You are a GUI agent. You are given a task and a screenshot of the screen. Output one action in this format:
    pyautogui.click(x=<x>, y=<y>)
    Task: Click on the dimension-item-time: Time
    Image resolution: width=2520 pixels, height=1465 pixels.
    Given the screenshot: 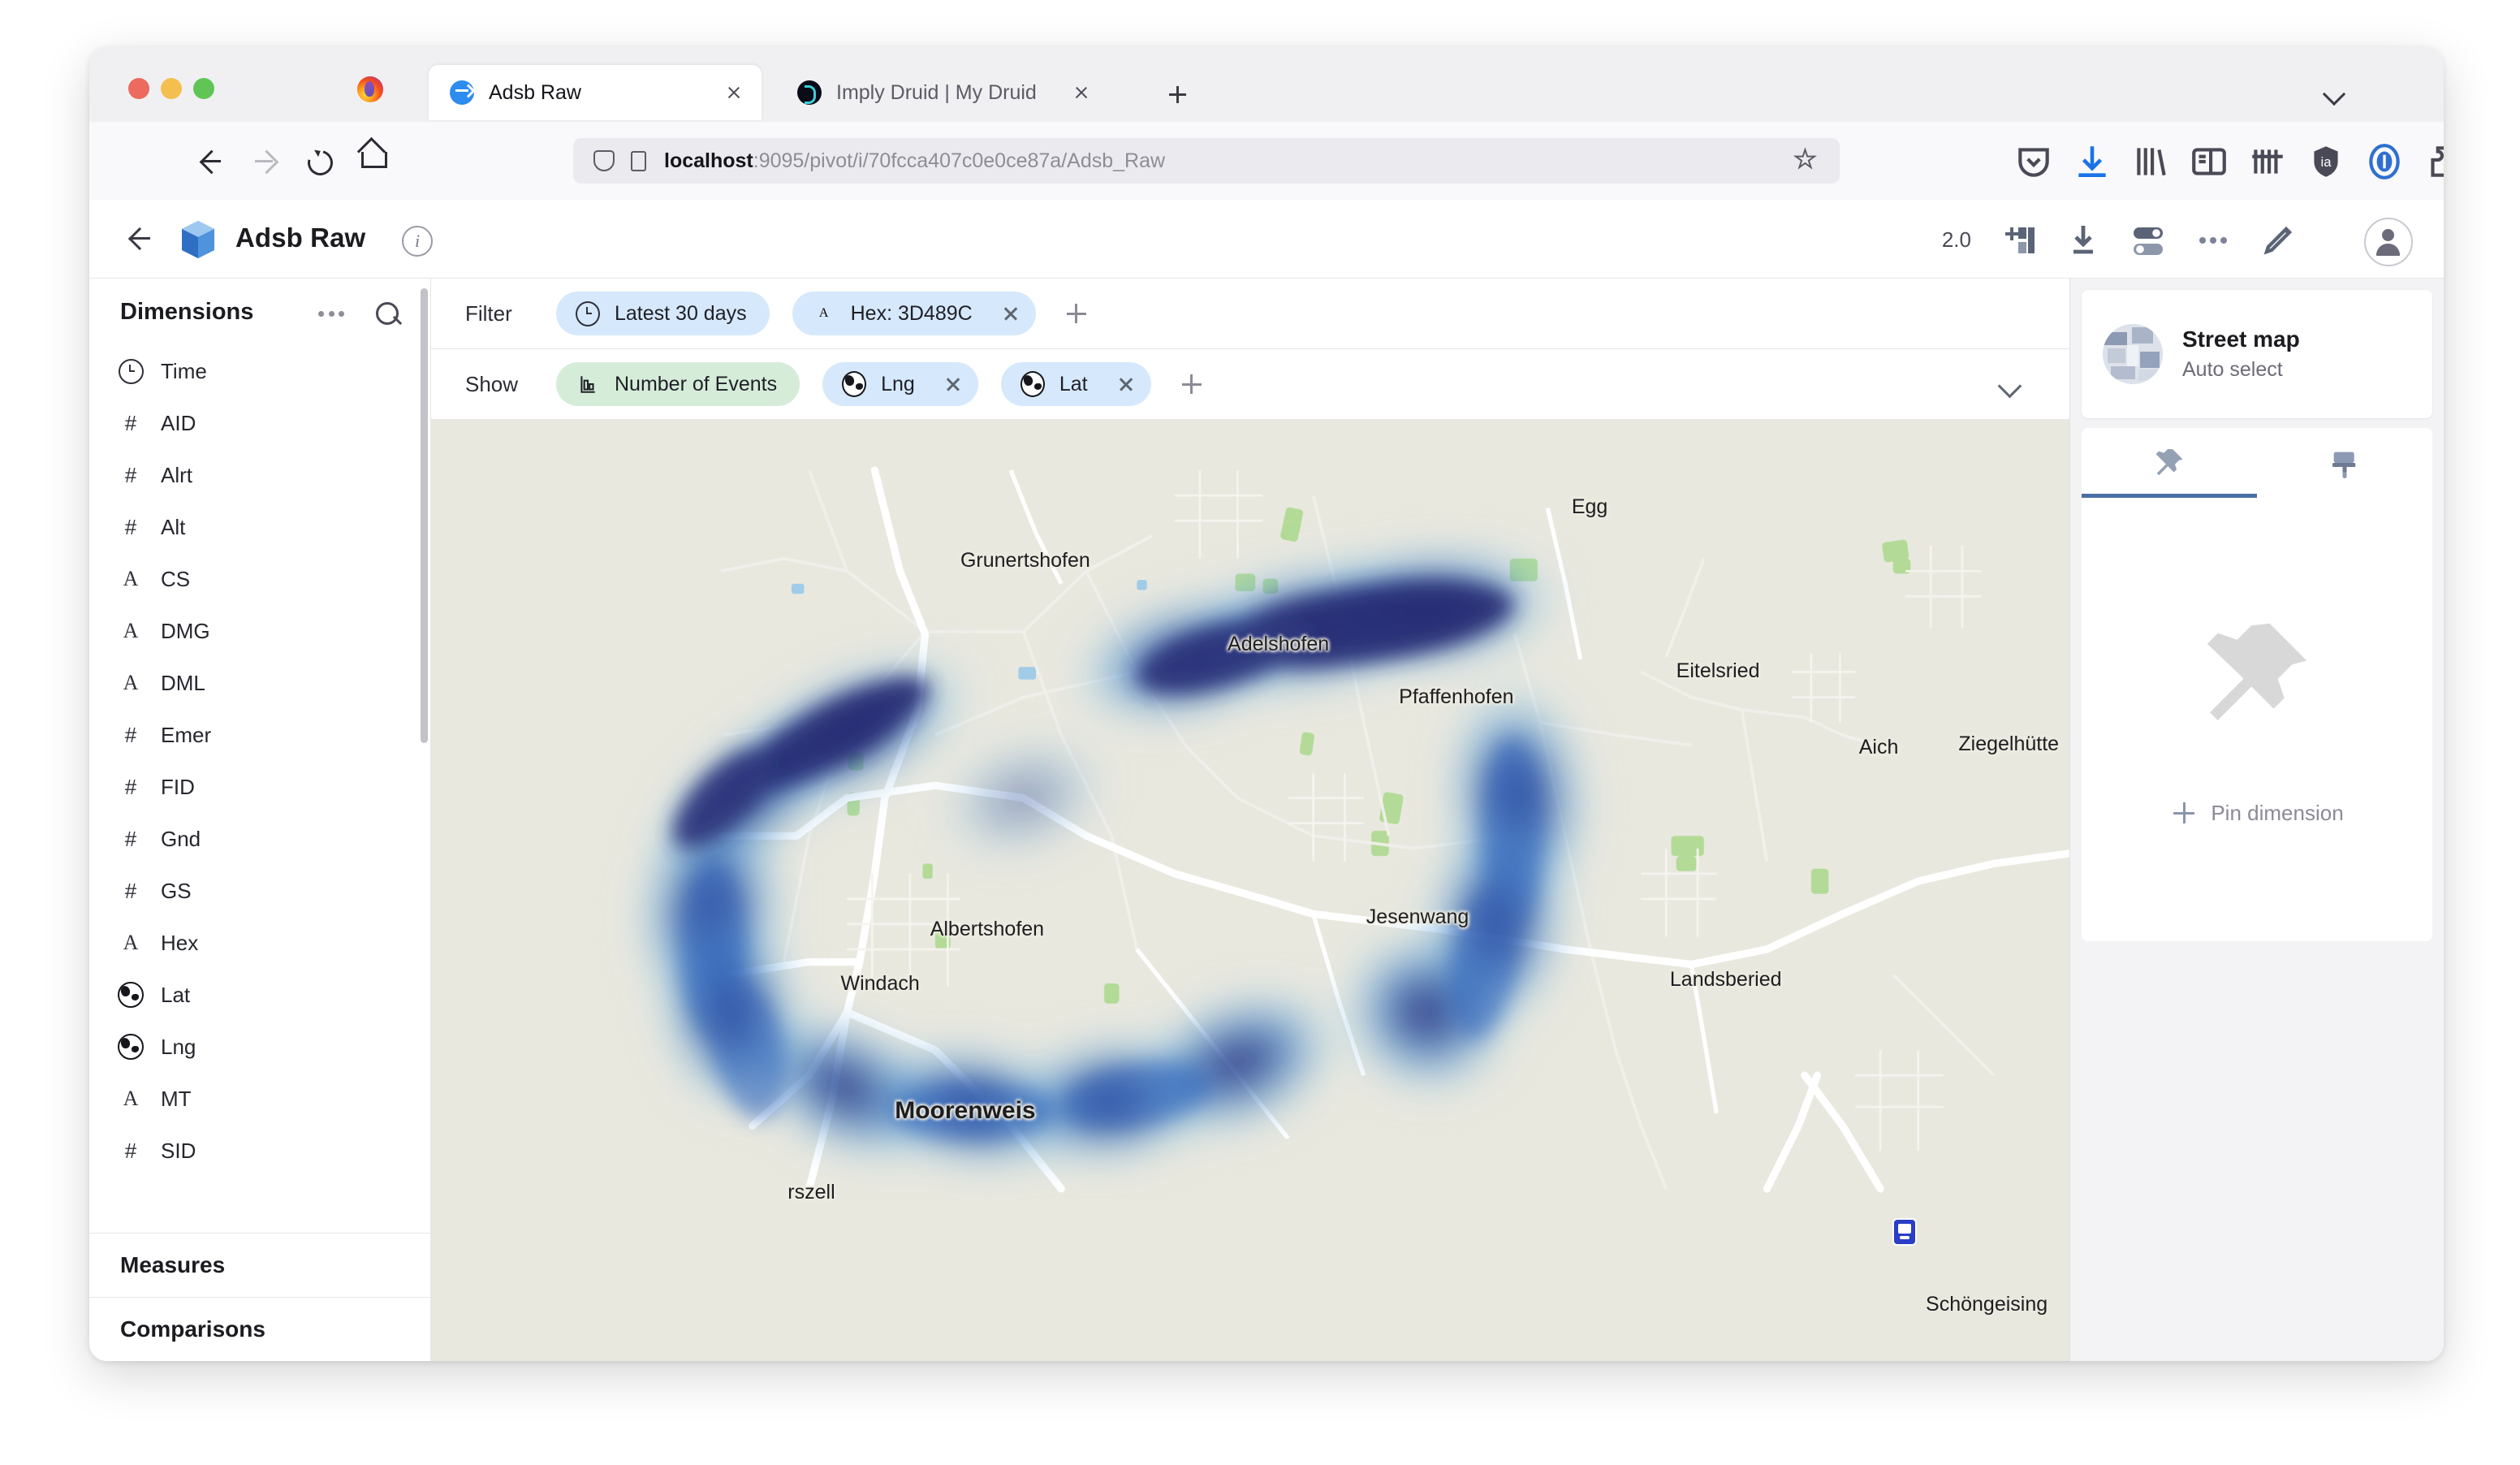 What is the action you would take?
    pyautogui.click(x=260, y=371)
    